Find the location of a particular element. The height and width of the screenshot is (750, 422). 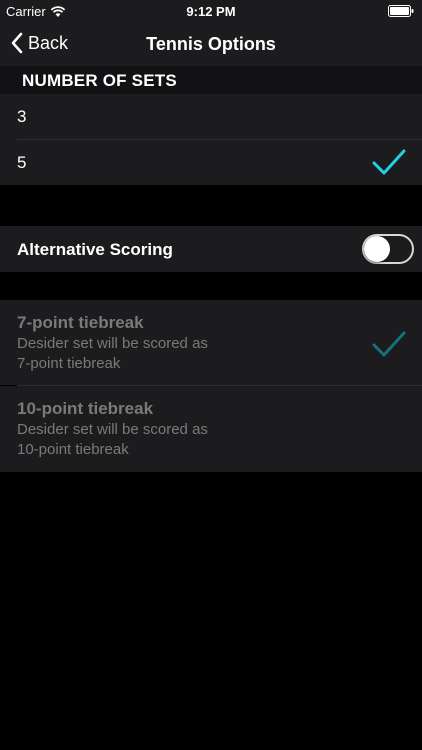

back-button: Back is located at coordinates (39, 43).